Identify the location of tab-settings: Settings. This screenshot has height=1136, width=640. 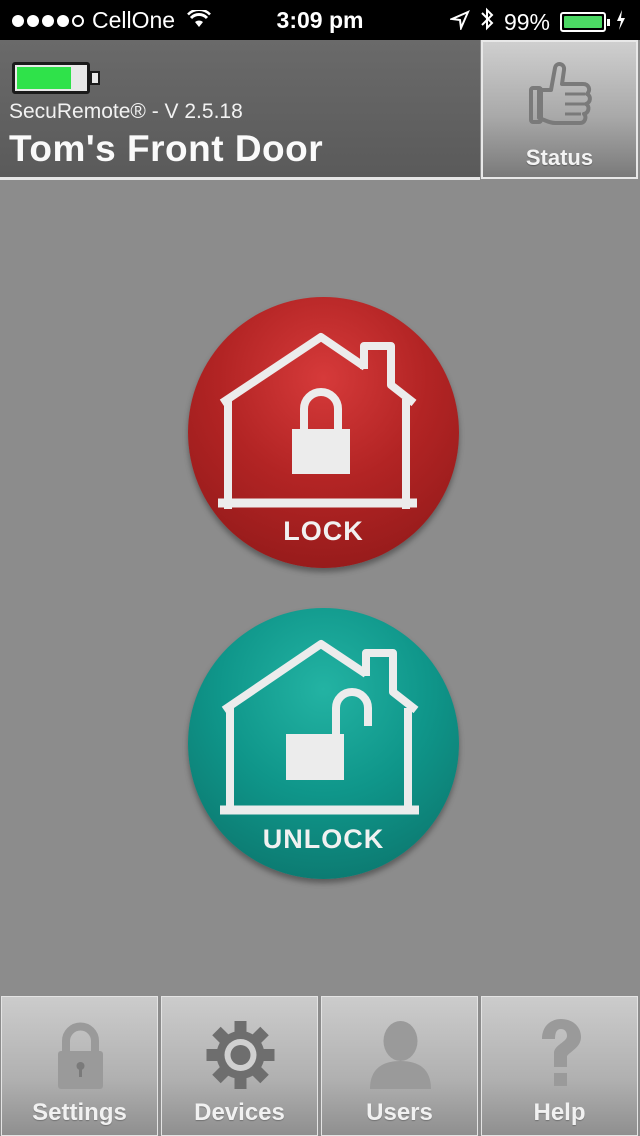
(79, 1066).